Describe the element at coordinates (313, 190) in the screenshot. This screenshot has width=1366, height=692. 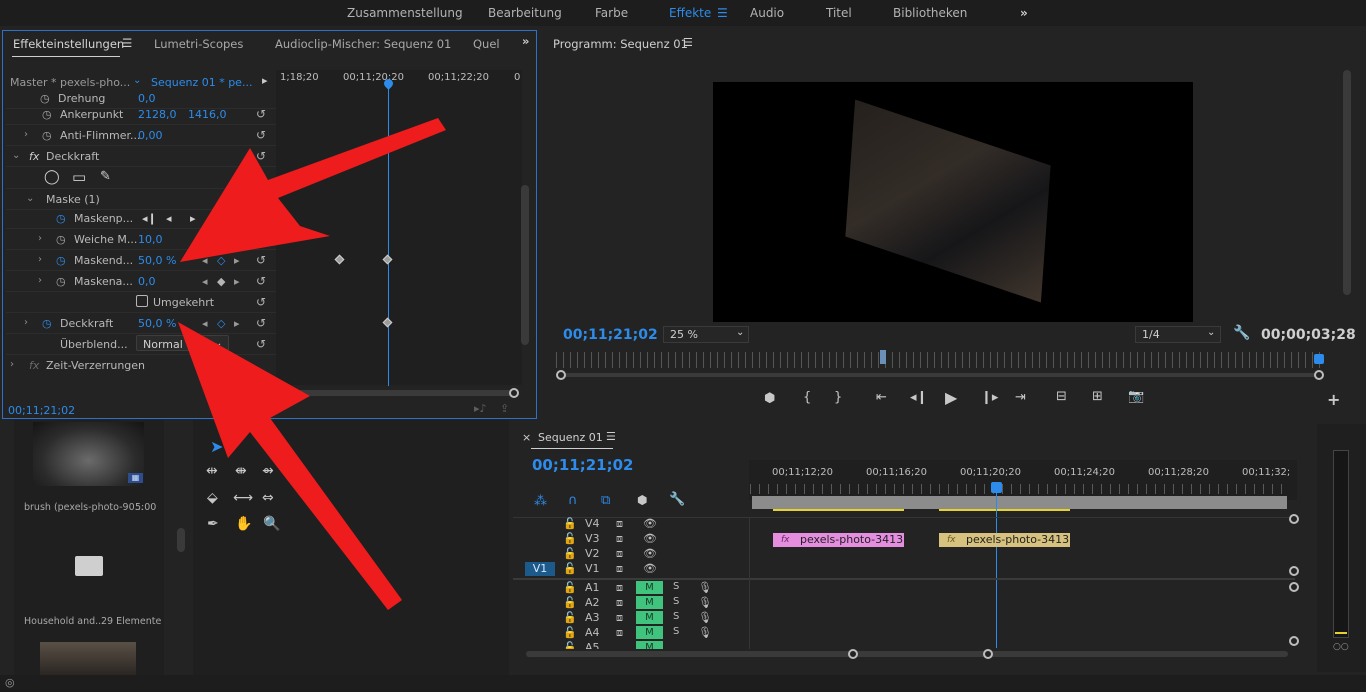
I see `red-arrow-top` at that location.